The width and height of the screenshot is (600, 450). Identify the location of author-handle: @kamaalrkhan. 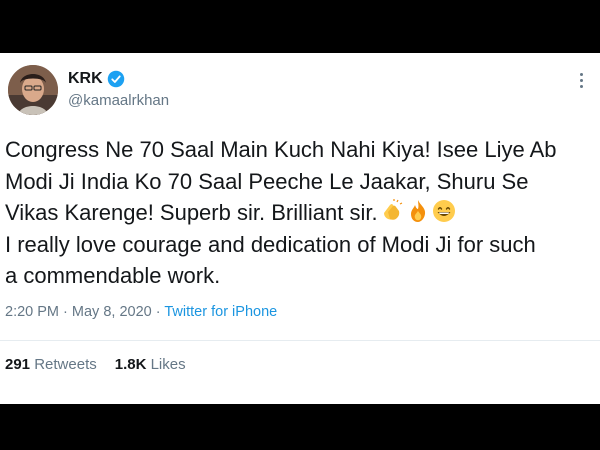
(118, 100).